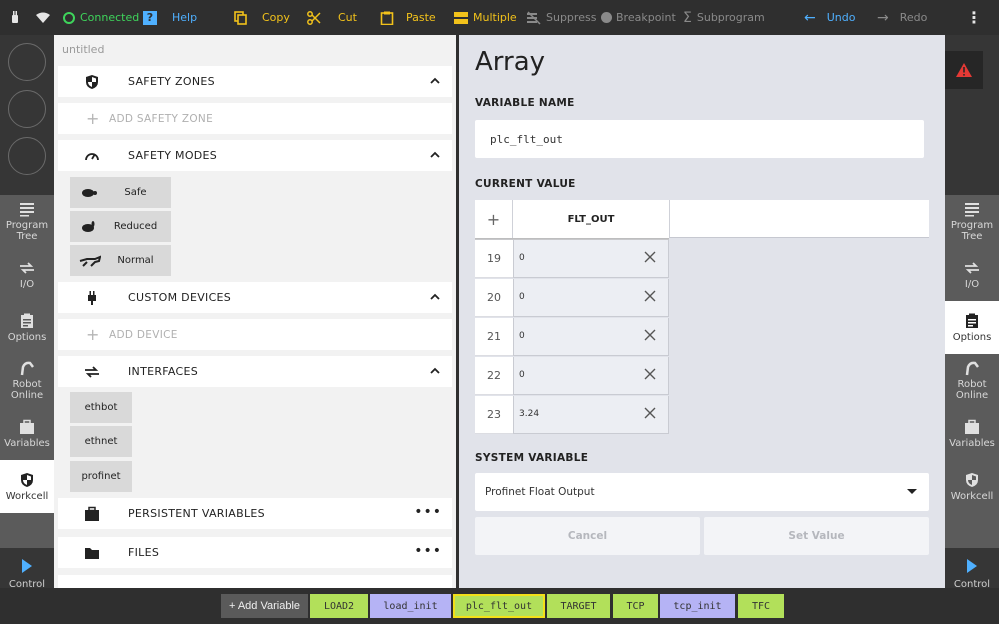 The image size is (999, 624). I want to click on mode-reduced: Reduced, so click(120, 226).